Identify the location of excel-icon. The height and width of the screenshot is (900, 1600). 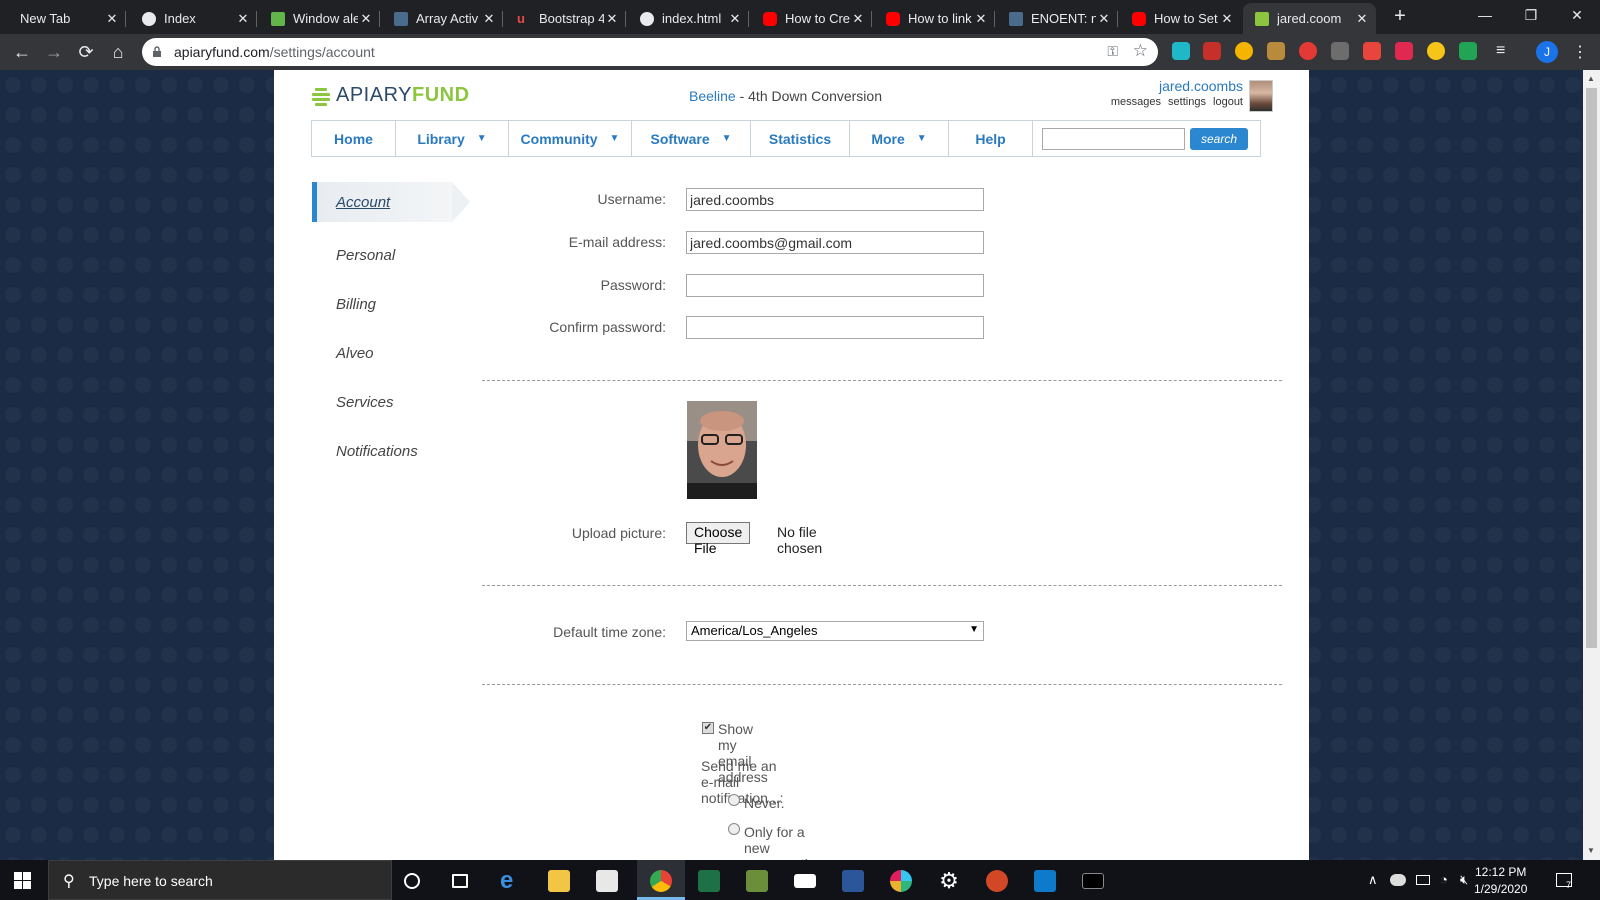
(709, 881).